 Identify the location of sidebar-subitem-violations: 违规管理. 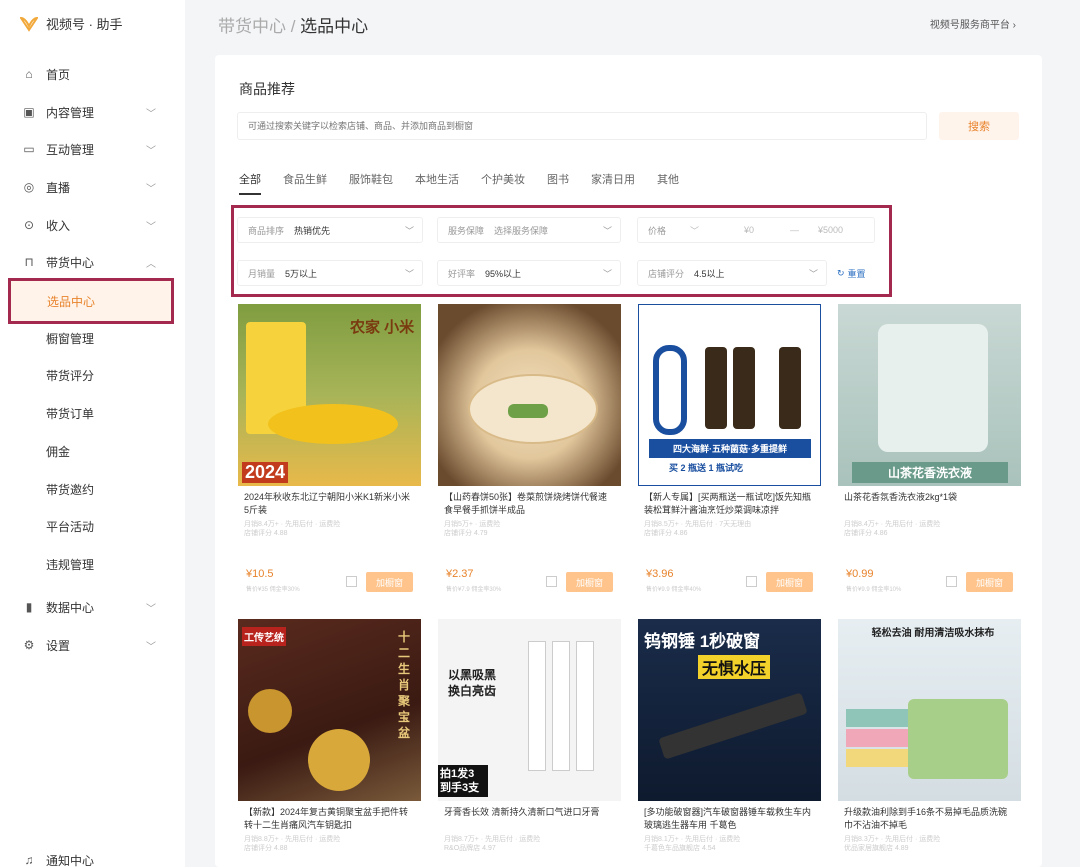
(92, 564).